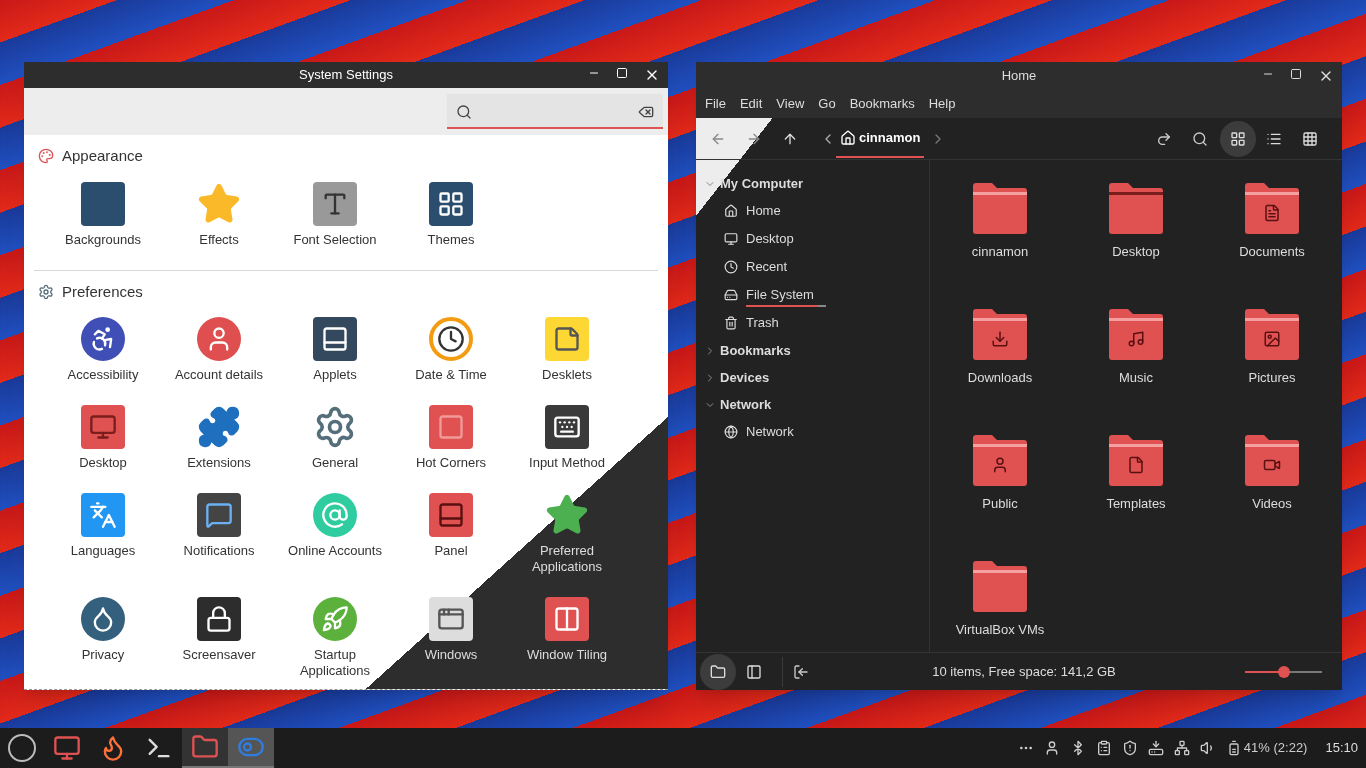 The height and width of the screenshot is (768, 1366). What do you see at coordinates (790, 104) in the screenshot?
I see `menu-item: View` at bounding box center [790, 104].